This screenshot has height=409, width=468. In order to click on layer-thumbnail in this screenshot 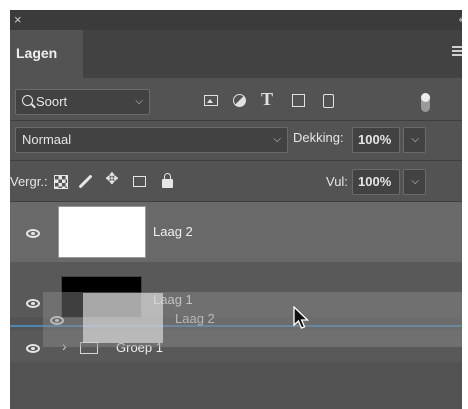, I will do `click(102, 232)`.